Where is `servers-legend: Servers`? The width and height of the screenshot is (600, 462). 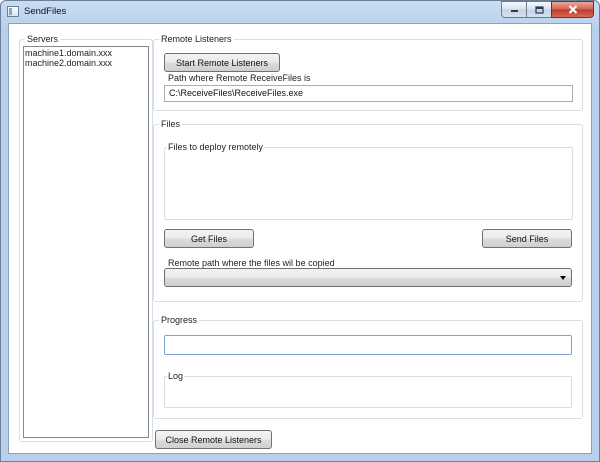
servers-legend: Servers is located at coordinates (43, 39).